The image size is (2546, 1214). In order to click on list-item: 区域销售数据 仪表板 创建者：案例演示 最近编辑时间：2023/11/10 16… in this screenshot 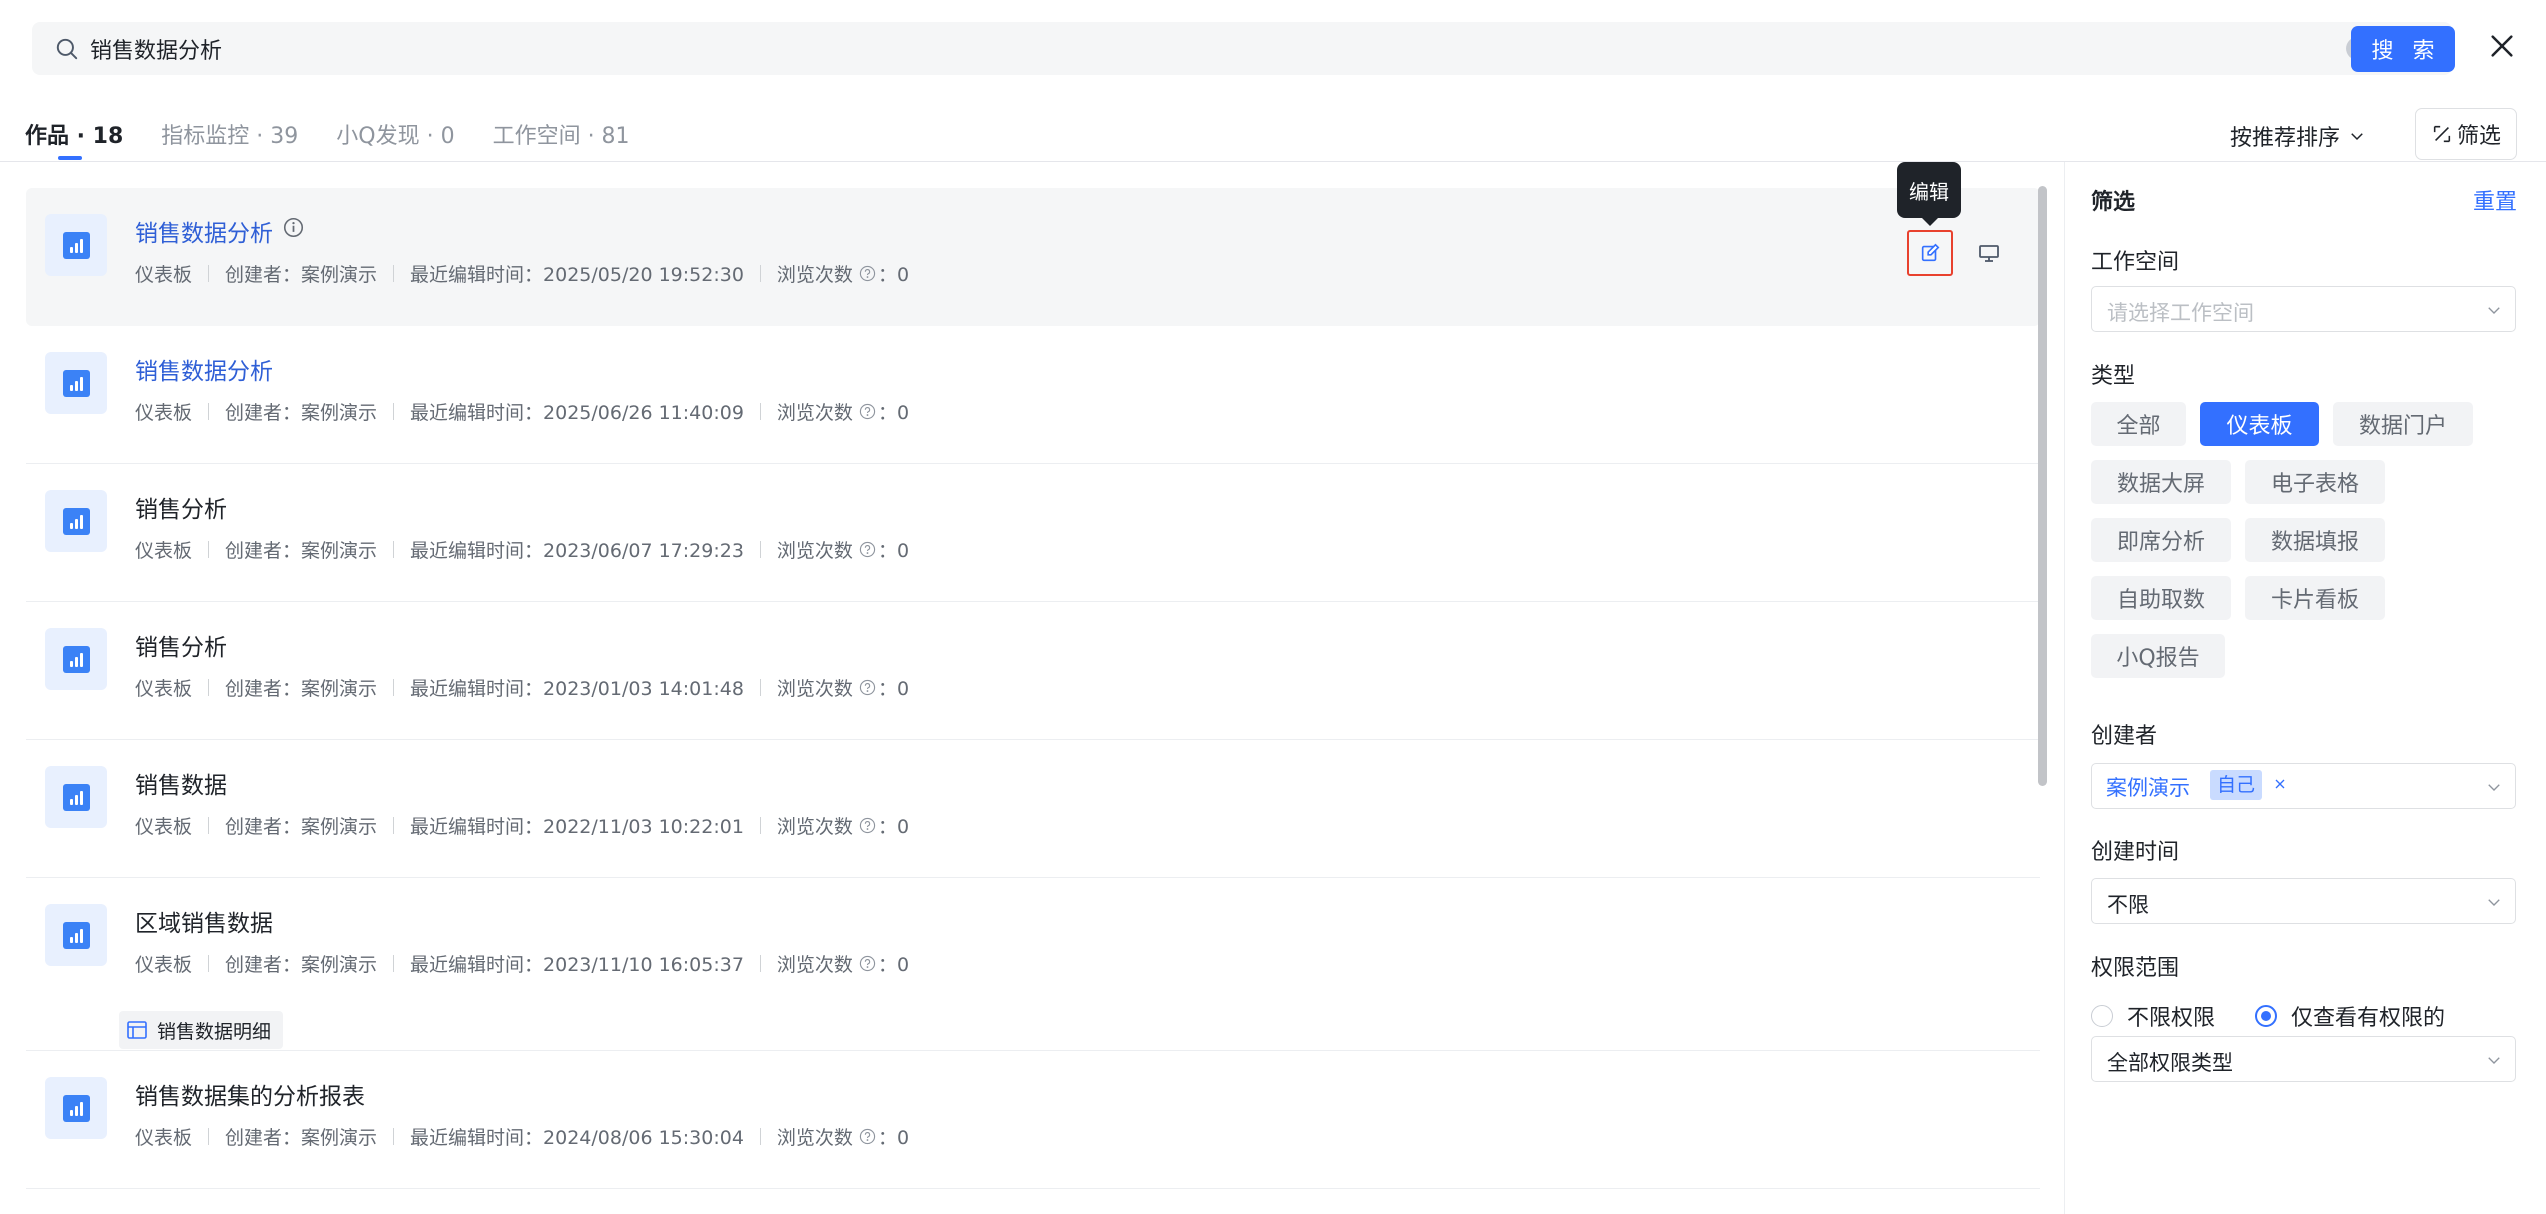, I will do `click(1033, 964)`.